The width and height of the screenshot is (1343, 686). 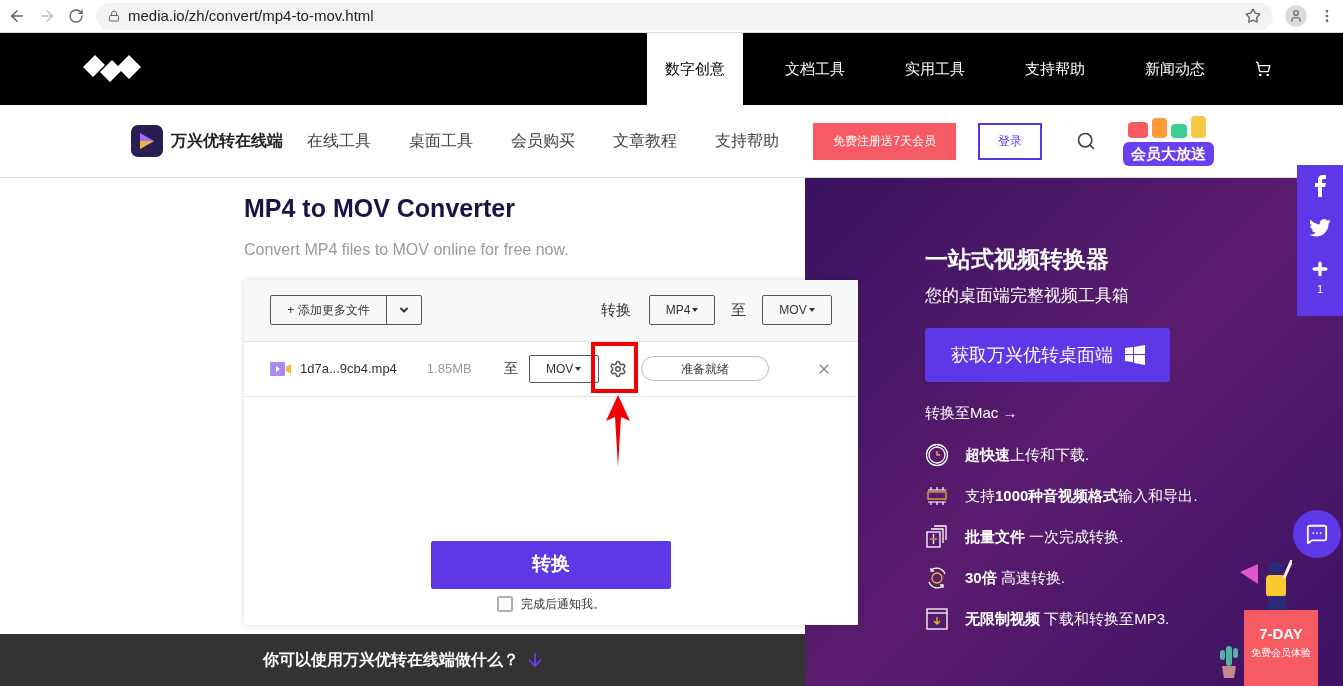 I want to click on feature-text: 支持1000种音视频格式输入和导出., so click(x=1081, y=495).